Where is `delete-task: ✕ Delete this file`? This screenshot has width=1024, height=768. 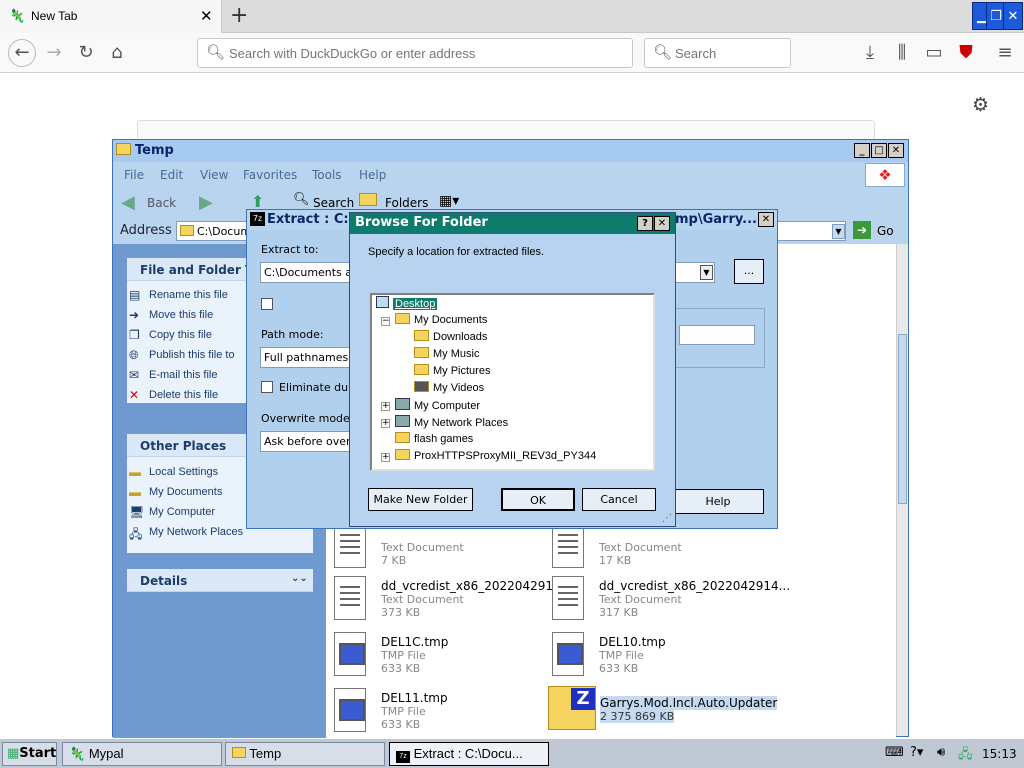 delete-task: ✕ Delete this file is located at coordinates (173, 395).